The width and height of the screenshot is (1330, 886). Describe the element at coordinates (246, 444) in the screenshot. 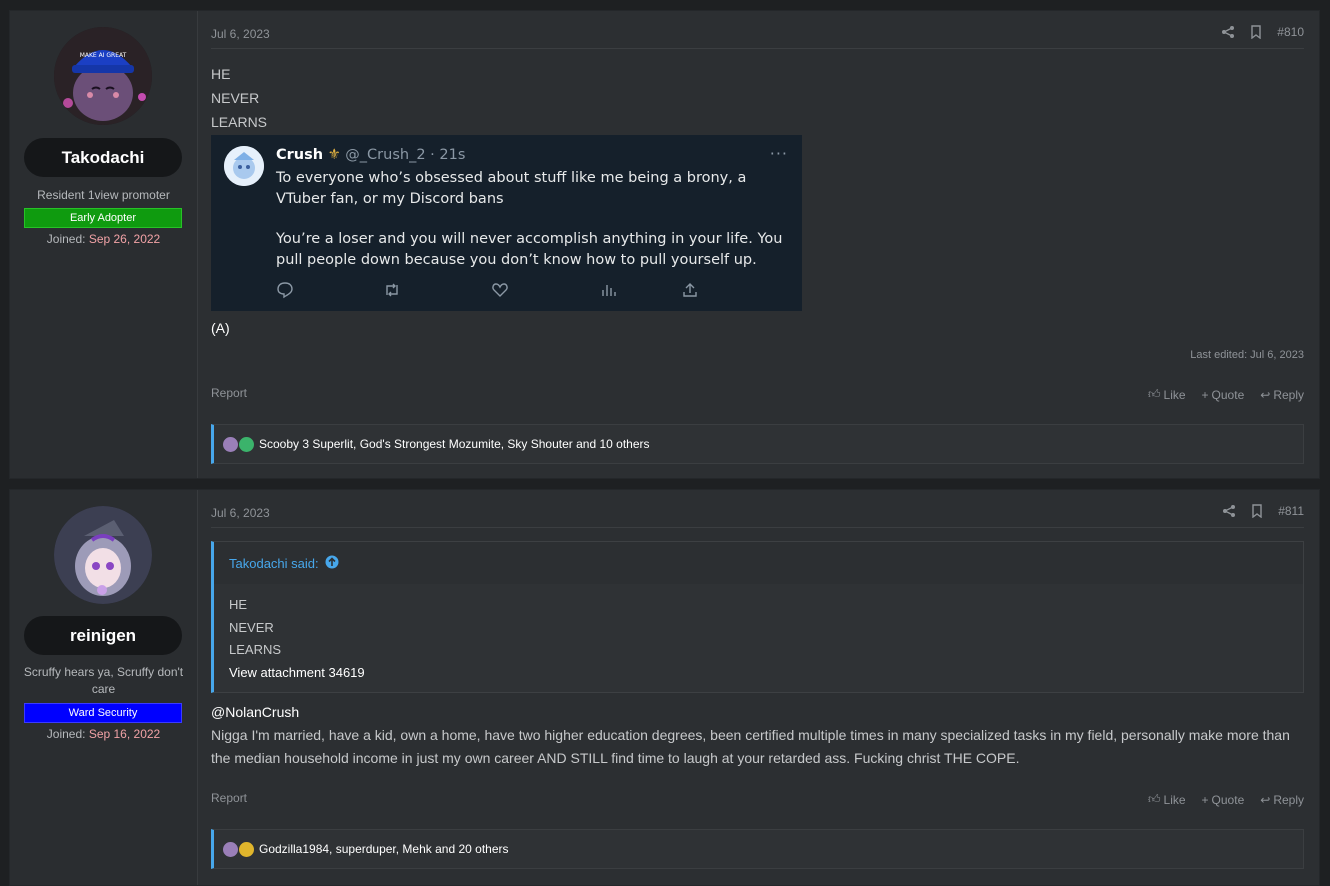

I see `check-reaction-icon` at that location.